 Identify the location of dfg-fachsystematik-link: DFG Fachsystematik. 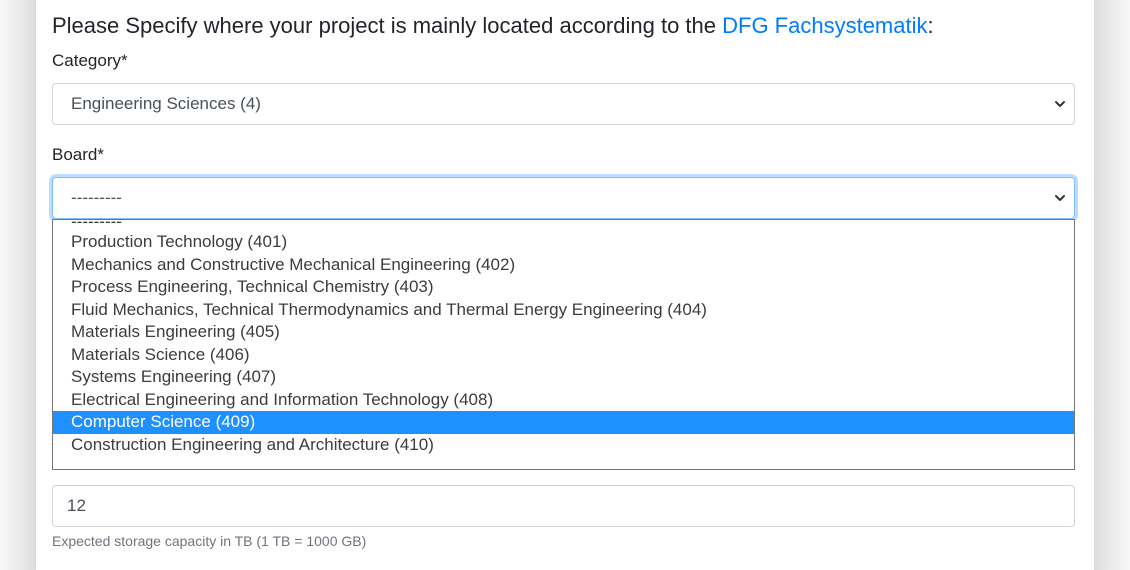
(824, 25).